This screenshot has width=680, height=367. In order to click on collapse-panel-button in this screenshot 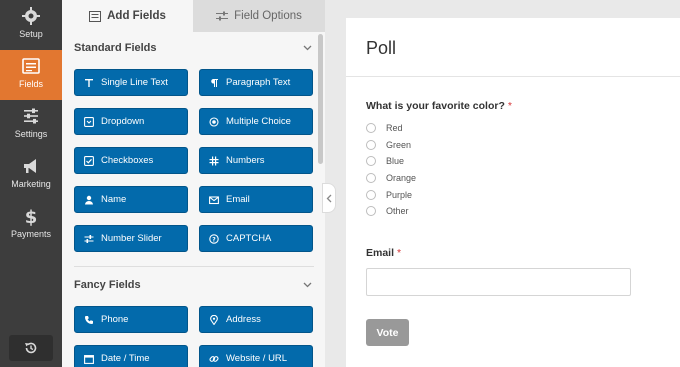, I will do `click(329, 198)`.